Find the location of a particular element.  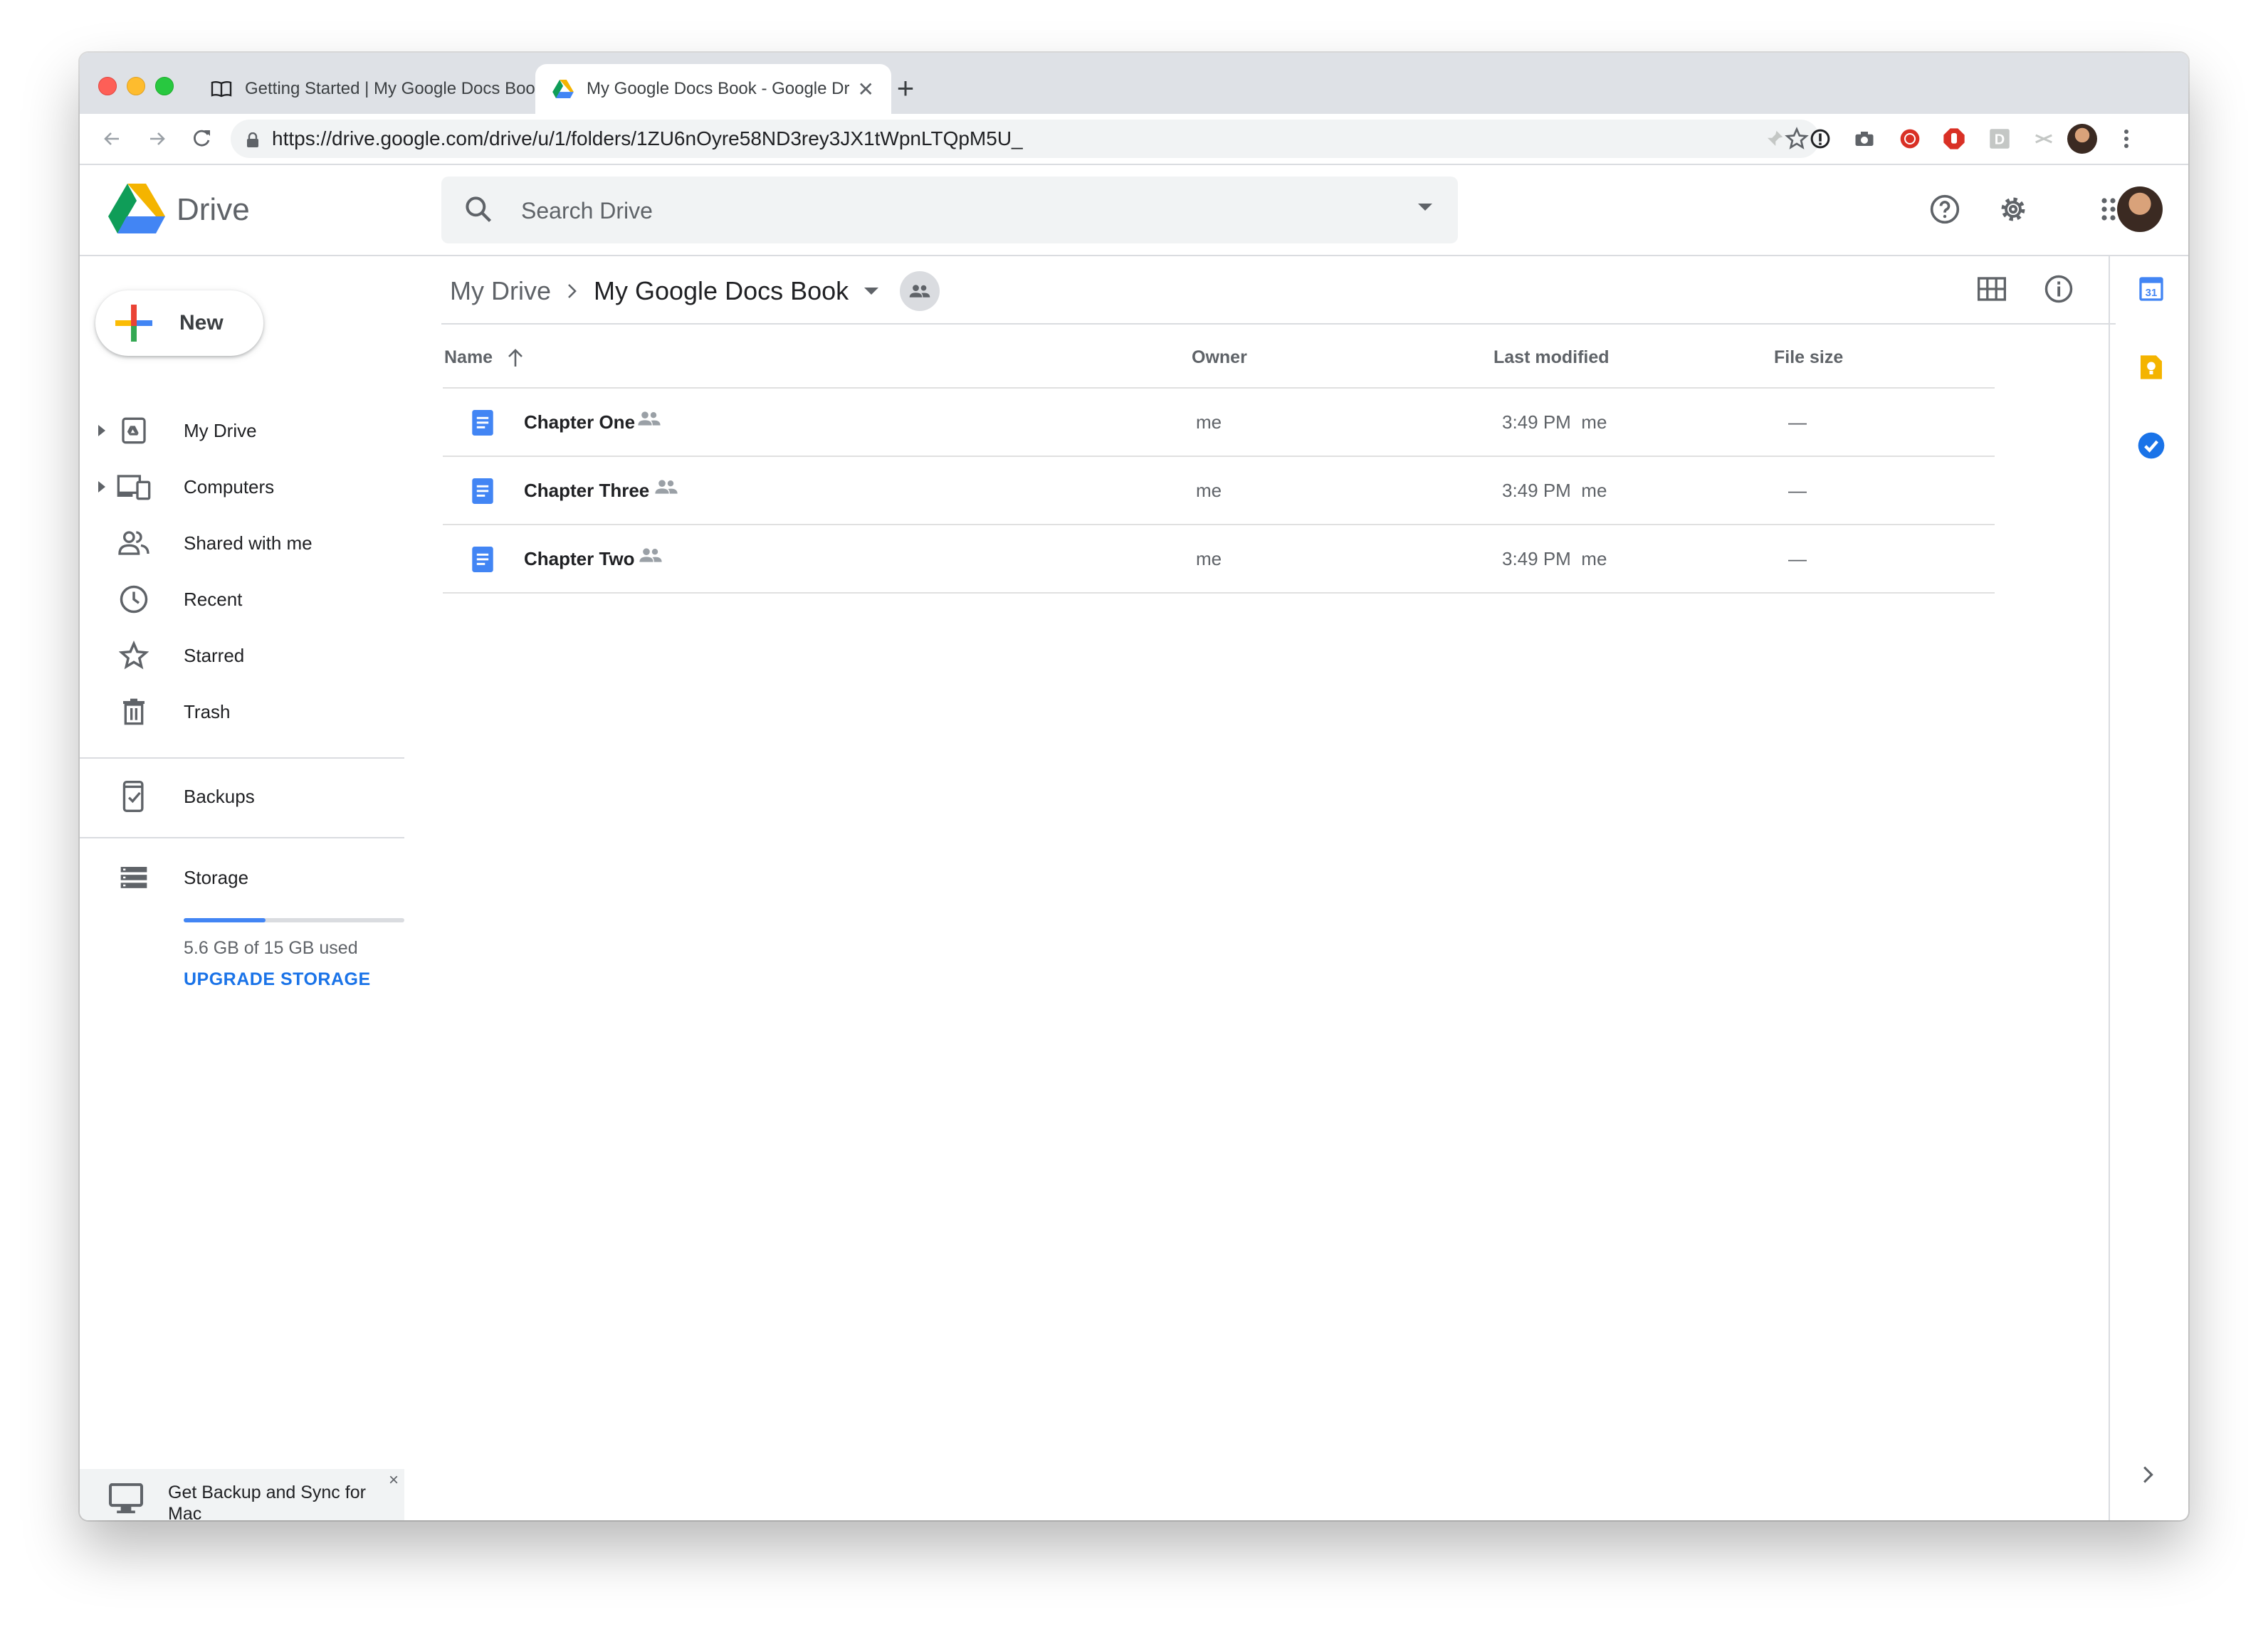

storage-used-text: 5.6 GB of 15 GB used is located at coordinates (271, 948).